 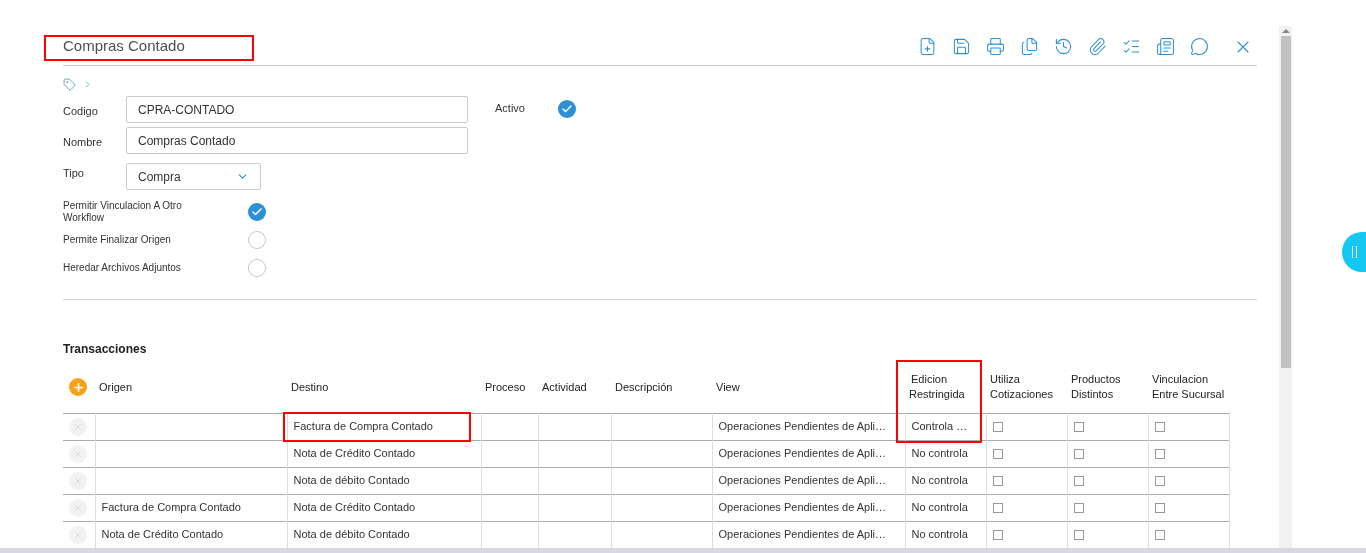 I want to click on column-header: Actividad, so click(x=564, y=386).